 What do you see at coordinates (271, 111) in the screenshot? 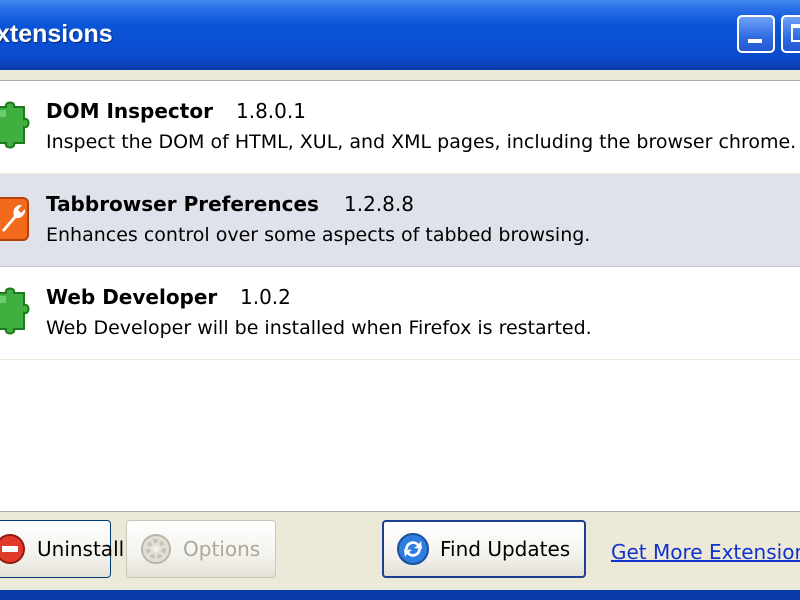
I see `extension-version: 1.8.0.1` at bounding box center [271, 111].